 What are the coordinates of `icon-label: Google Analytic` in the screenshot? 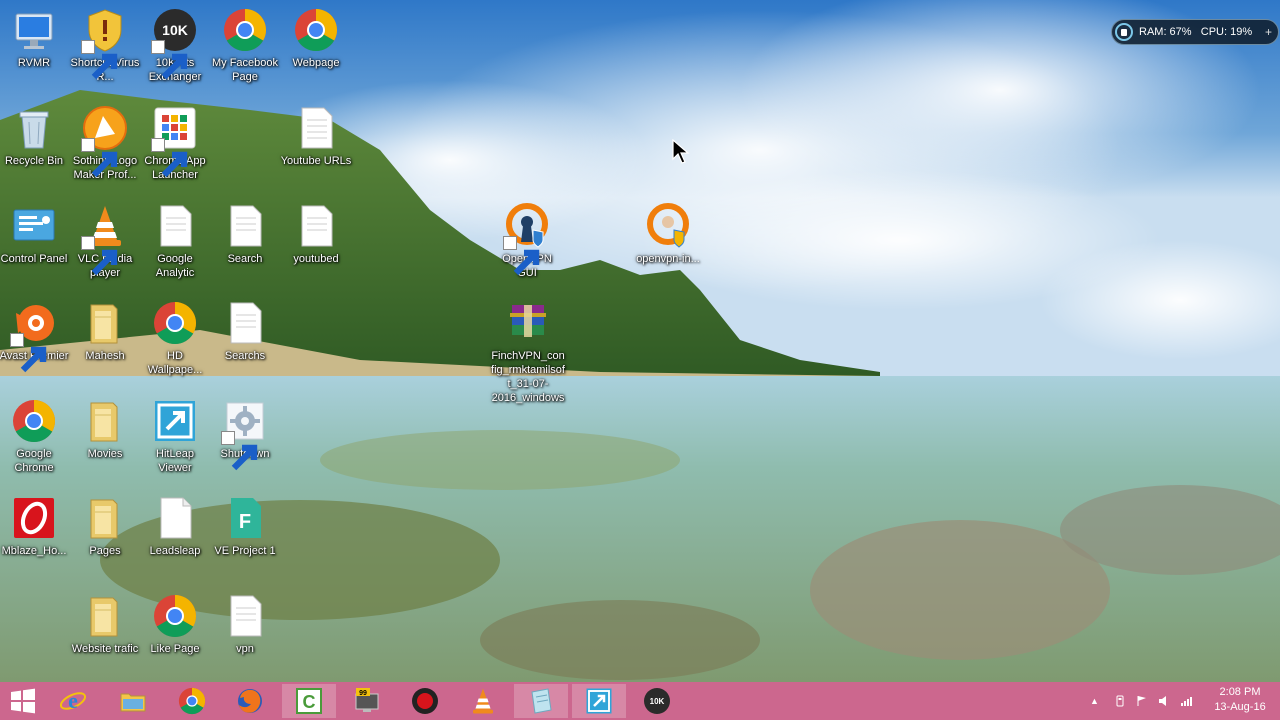 It's located at (175, 266).